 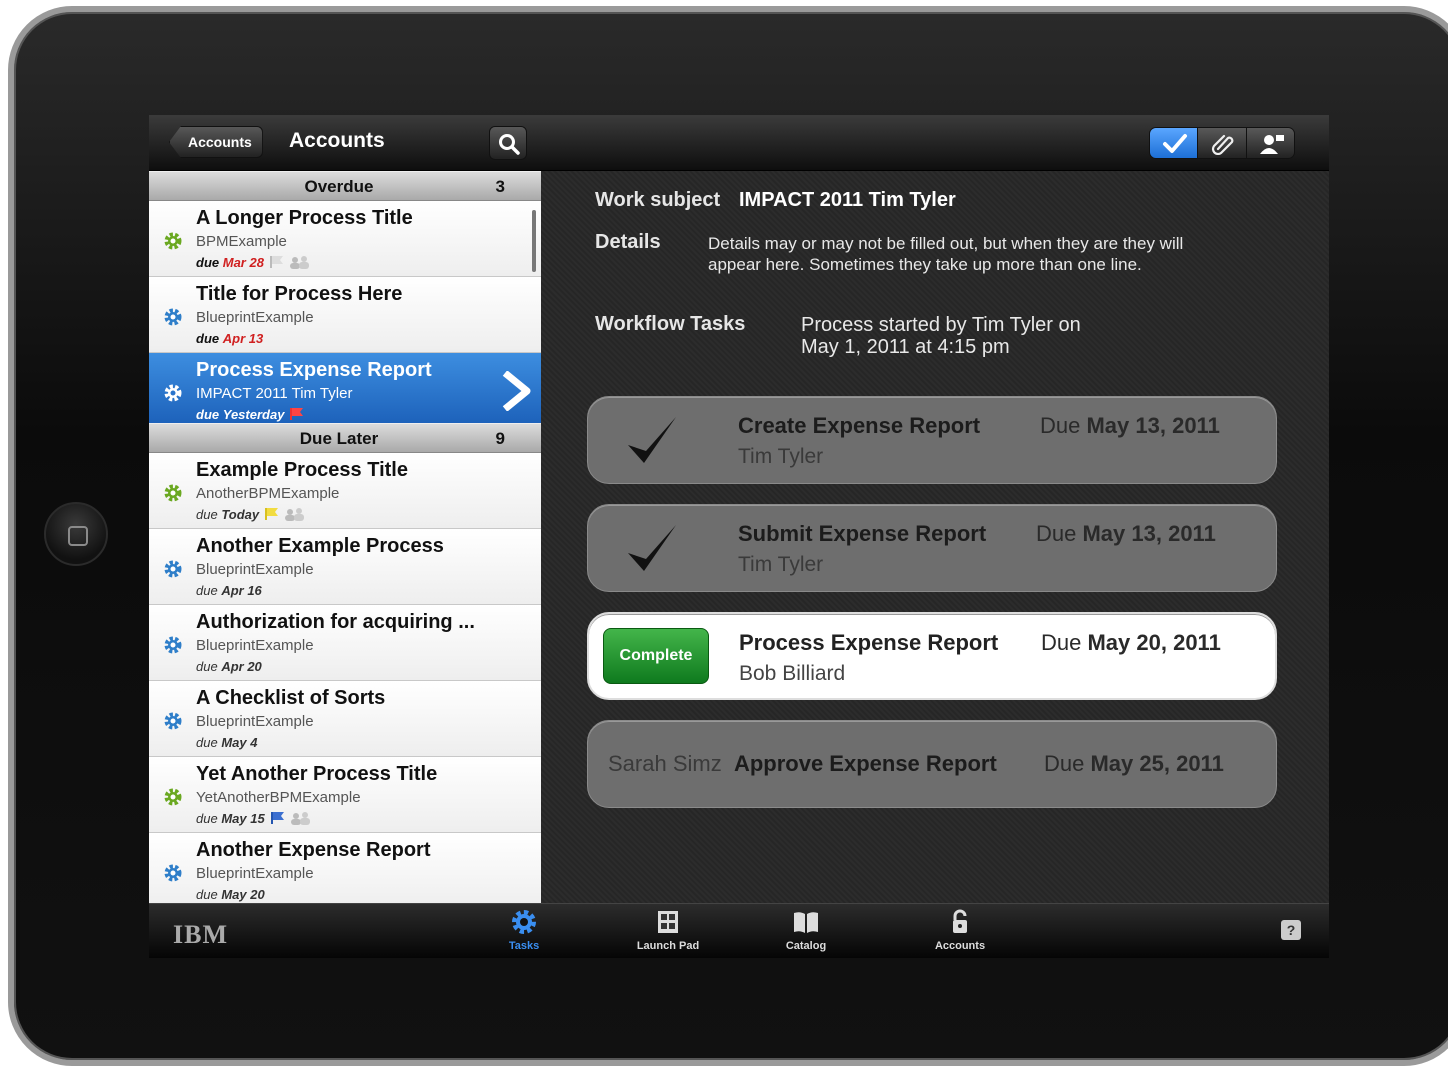 I want to click on navbar-title: Accounts, so click(x=337, y=140).